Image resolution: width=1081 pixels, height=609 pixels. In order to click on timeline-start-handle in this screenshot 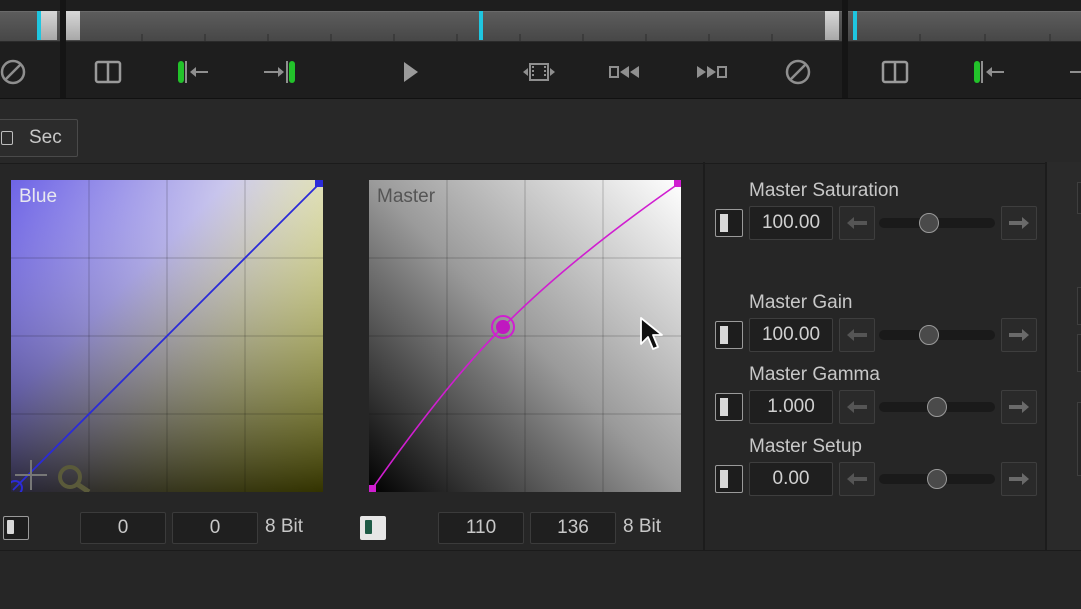, I will do `click(73, 25)`.